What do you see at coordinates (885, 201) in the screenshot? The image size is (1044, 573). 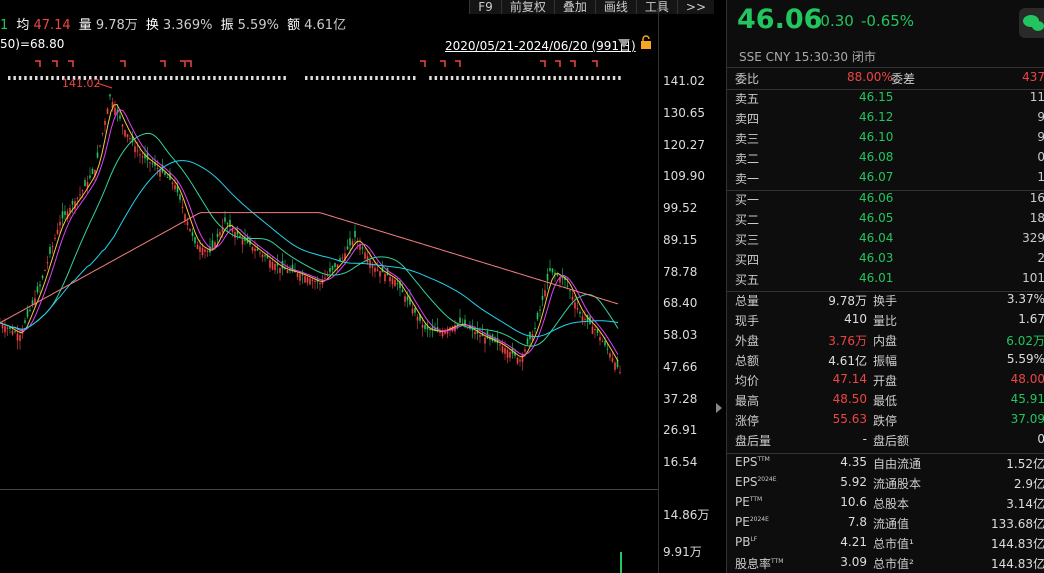 I see `order-book-row: 买一 46.06 16` at bounding box center [885, 201].